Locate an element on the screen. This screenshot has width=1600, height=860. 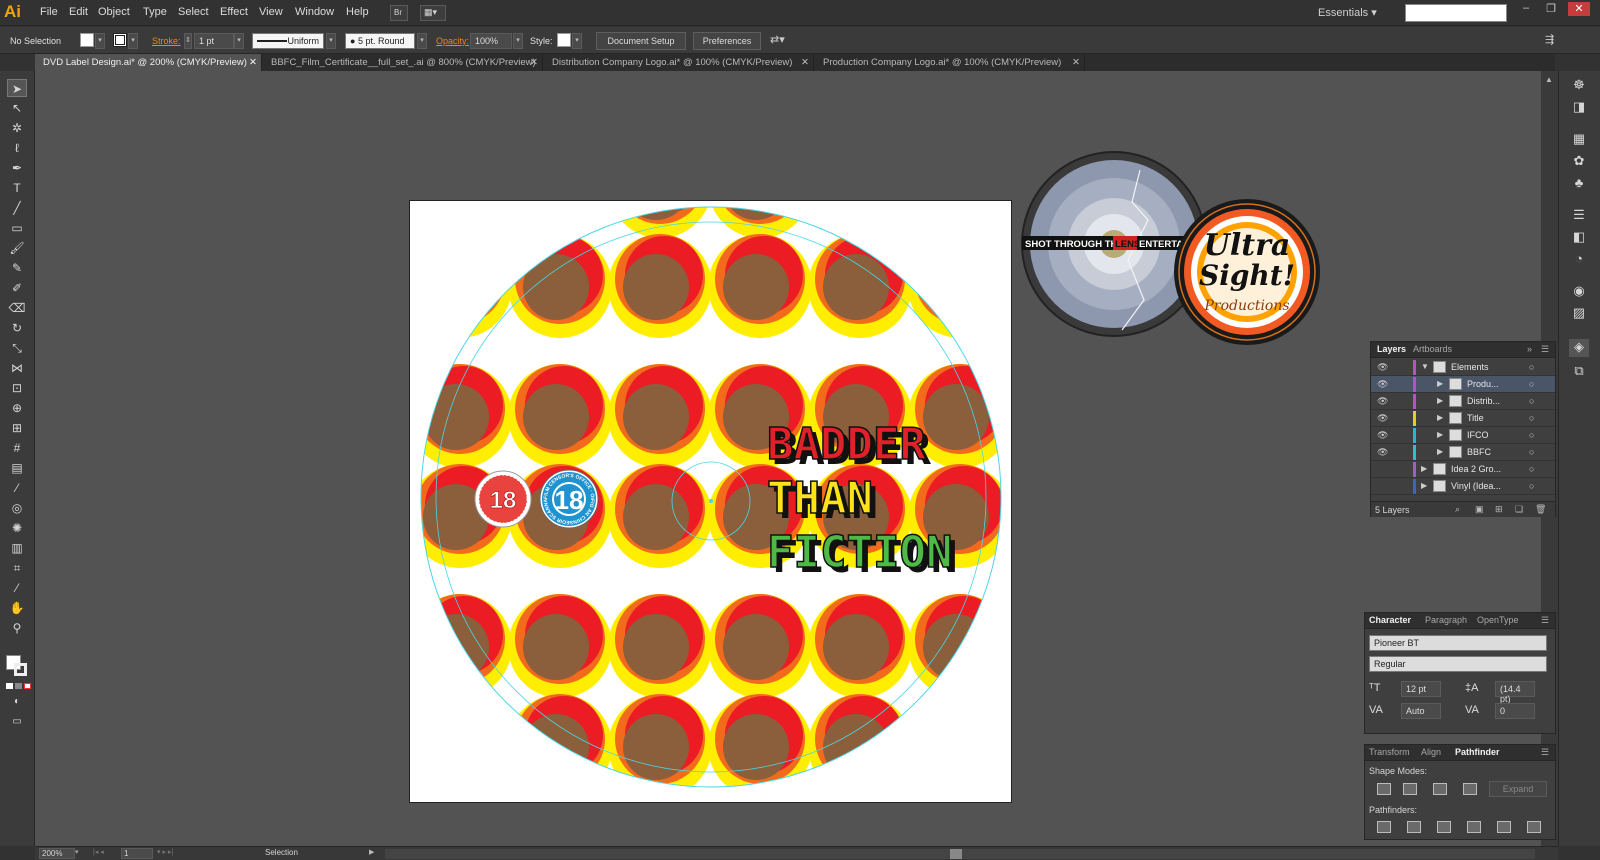
document-setup-button: Document Setup is located at coordinates (641, 41).